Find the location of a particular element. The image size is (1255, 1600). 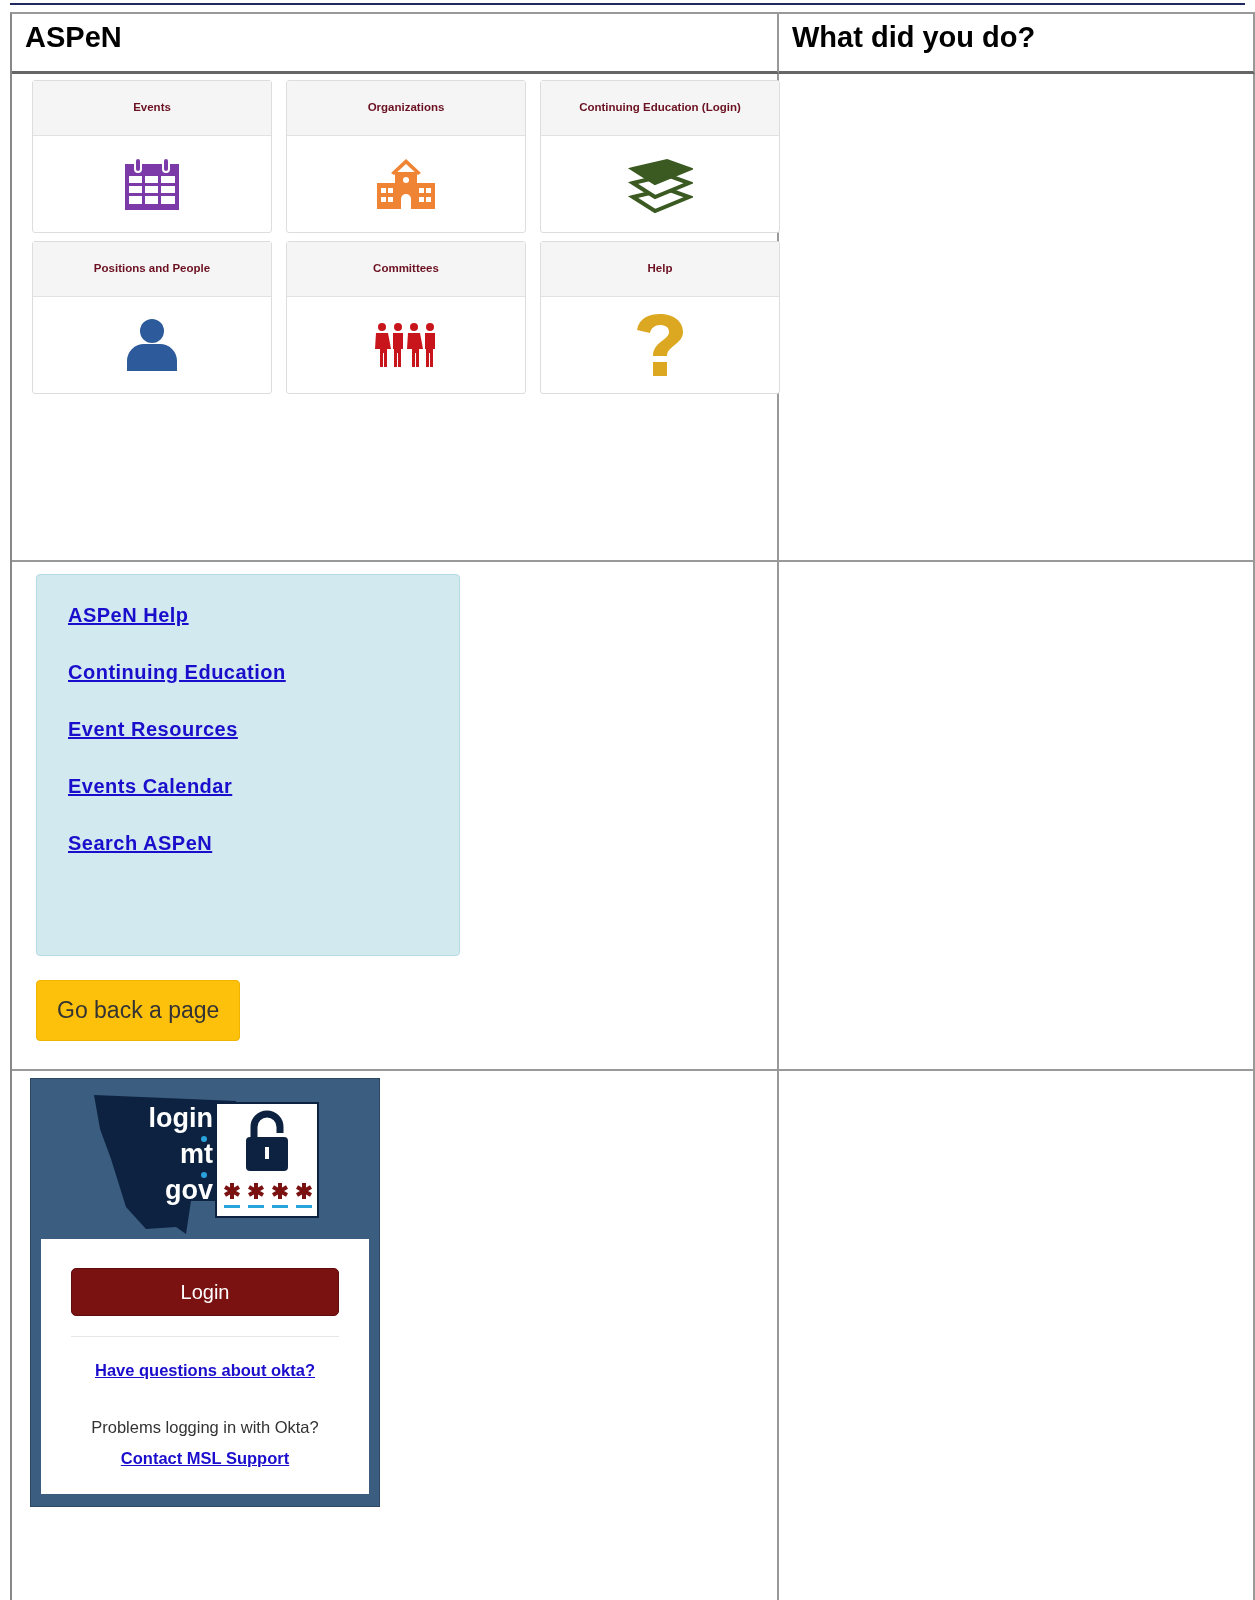

help-text: Problems logging in with Okta? is located at coordinates (205, 1427).